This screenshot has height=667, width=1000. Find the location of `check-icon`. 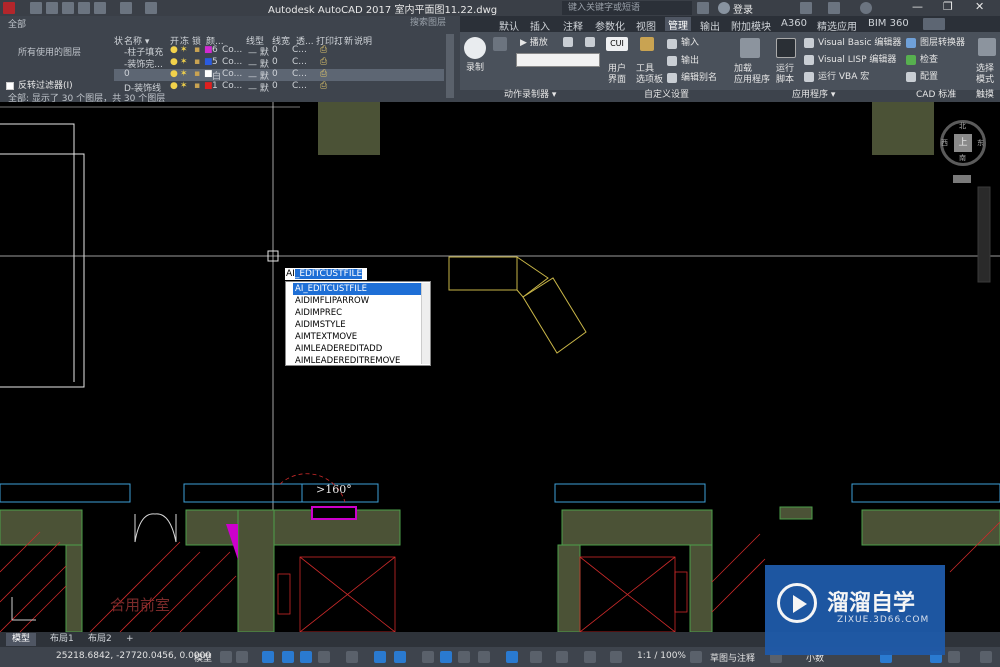

check-icon is located at coordinates (911, 60).